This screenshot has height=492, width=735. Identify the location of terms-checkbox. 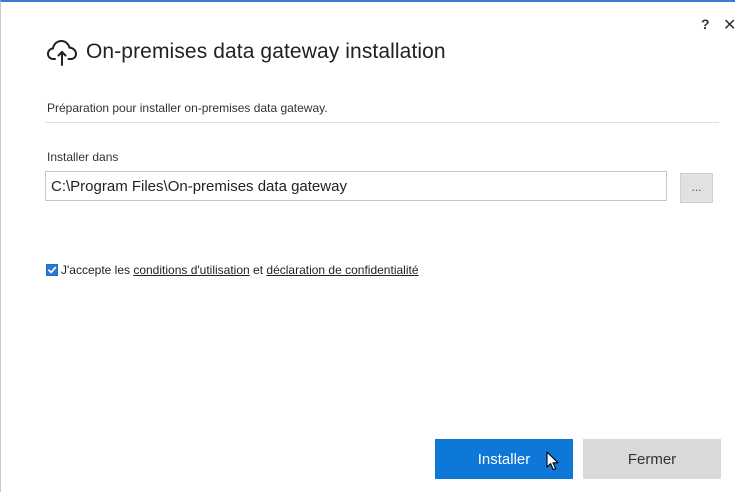
(52, 270).